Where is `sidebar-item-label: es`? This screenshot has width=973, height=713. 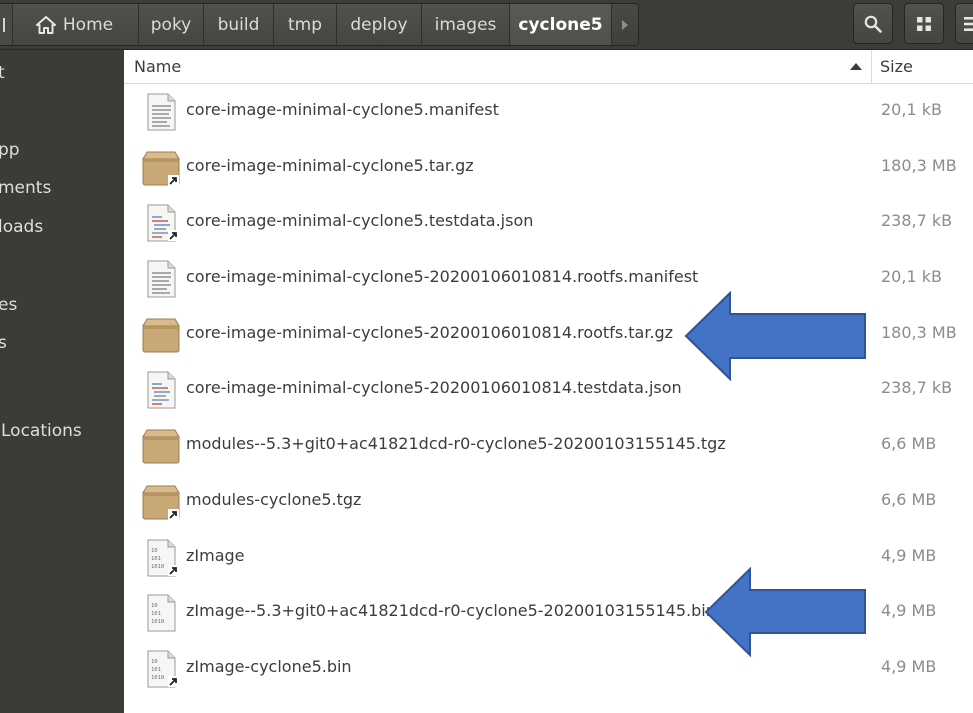
sidebar-item-label: es is located at coordinates (9, 305).